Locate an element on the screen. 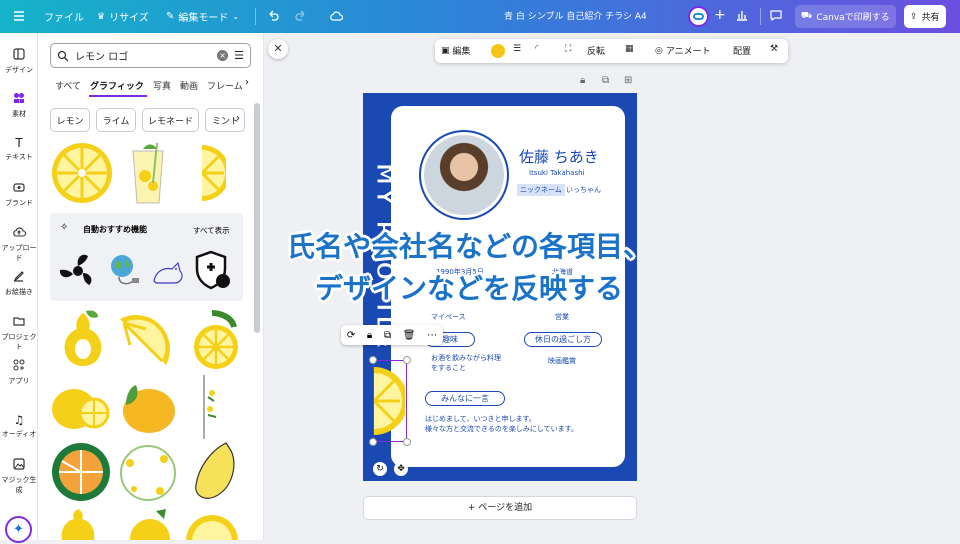 The width and height of the screenshot is (960, 544). curve-icon: ◜ is located at coordinates (537, 49).